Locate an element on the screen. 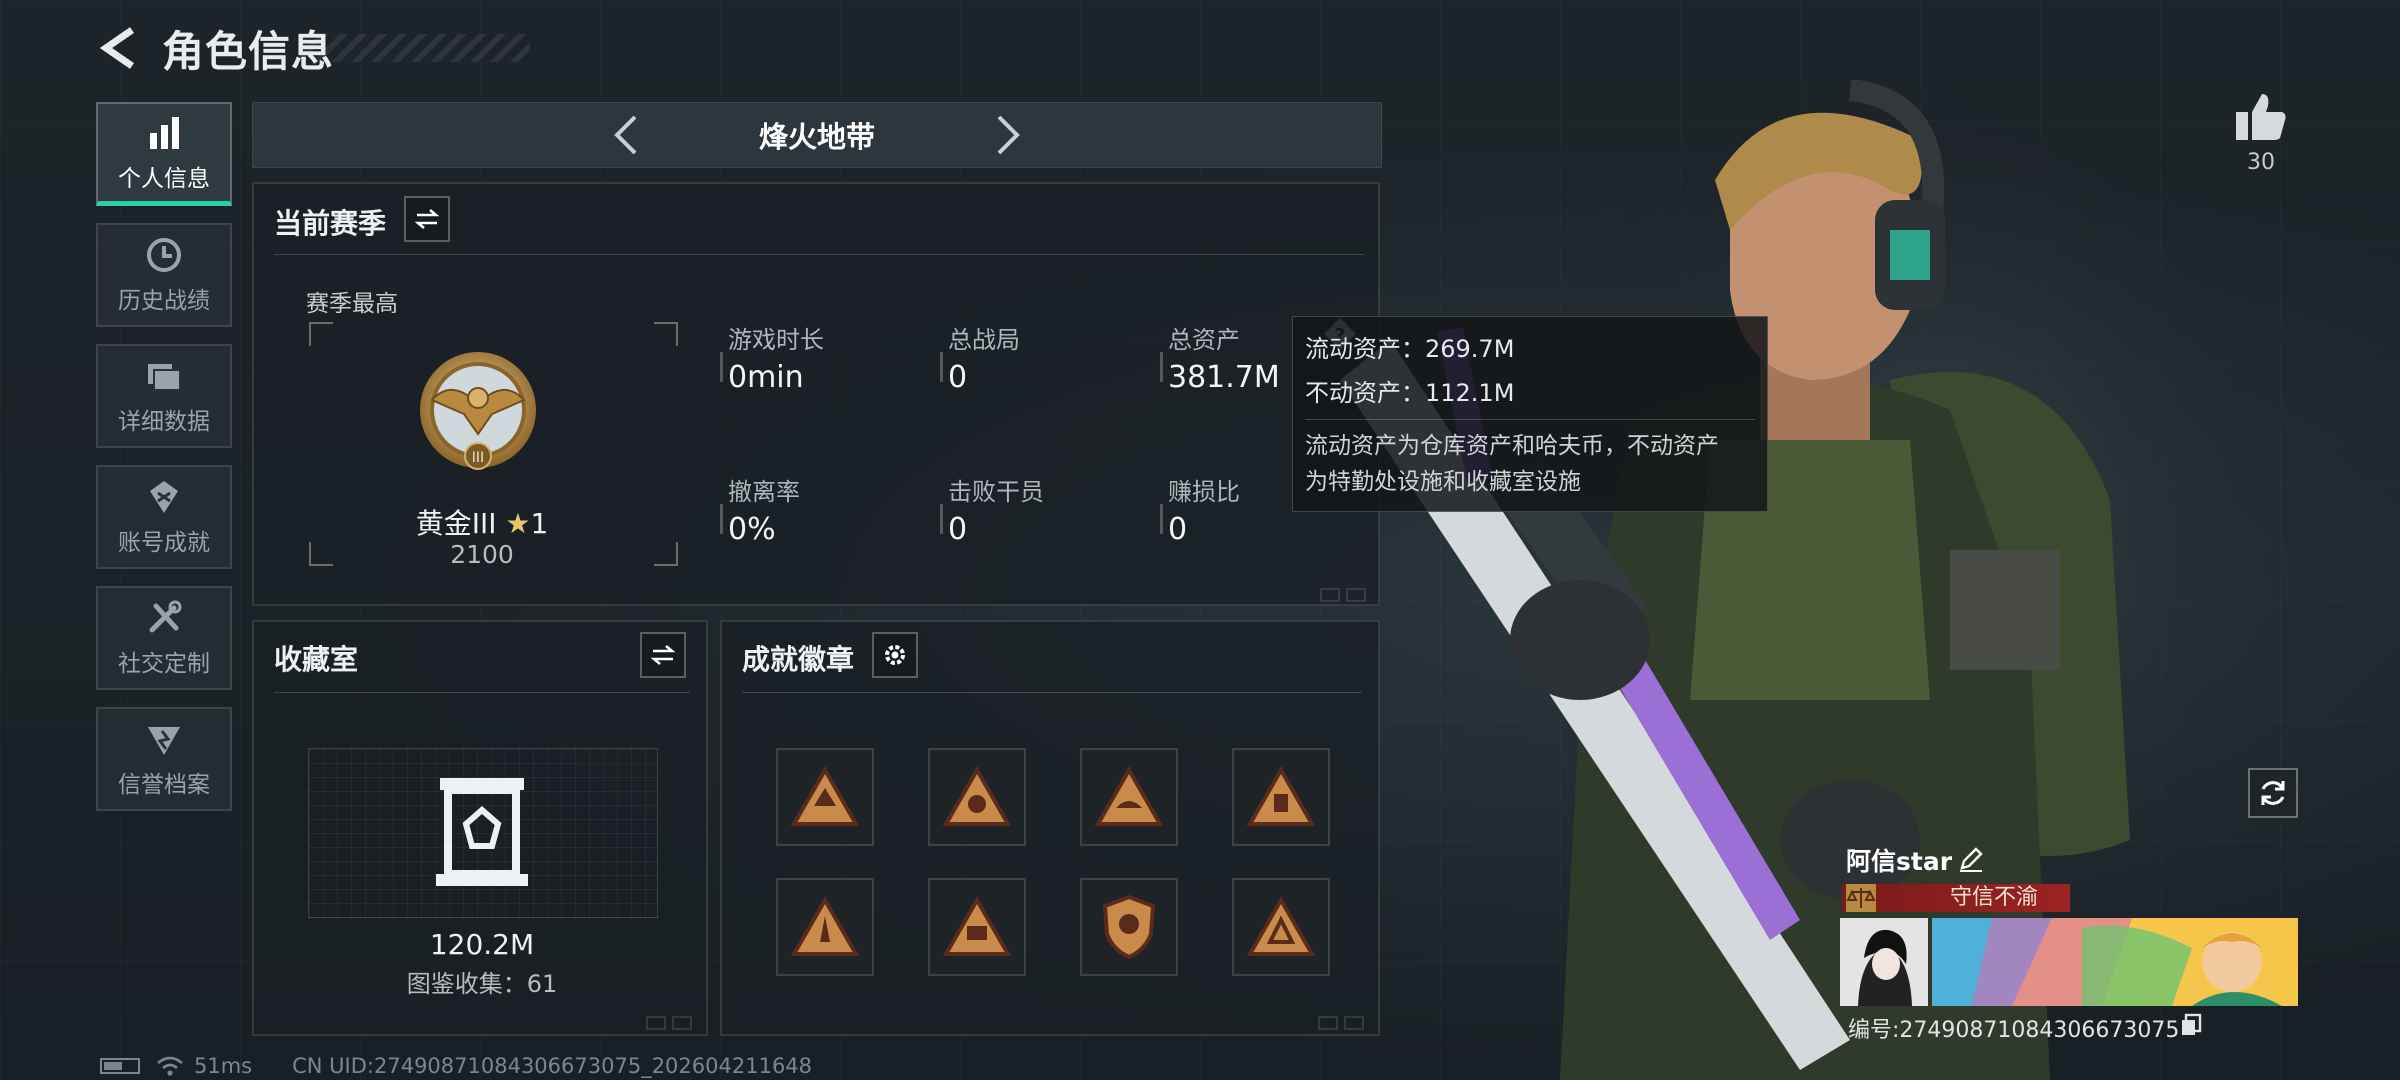 This screenshot has width=2400, height=1080. collection-catalog: 图鉴收集：61 is located at coordinates (482, 984).